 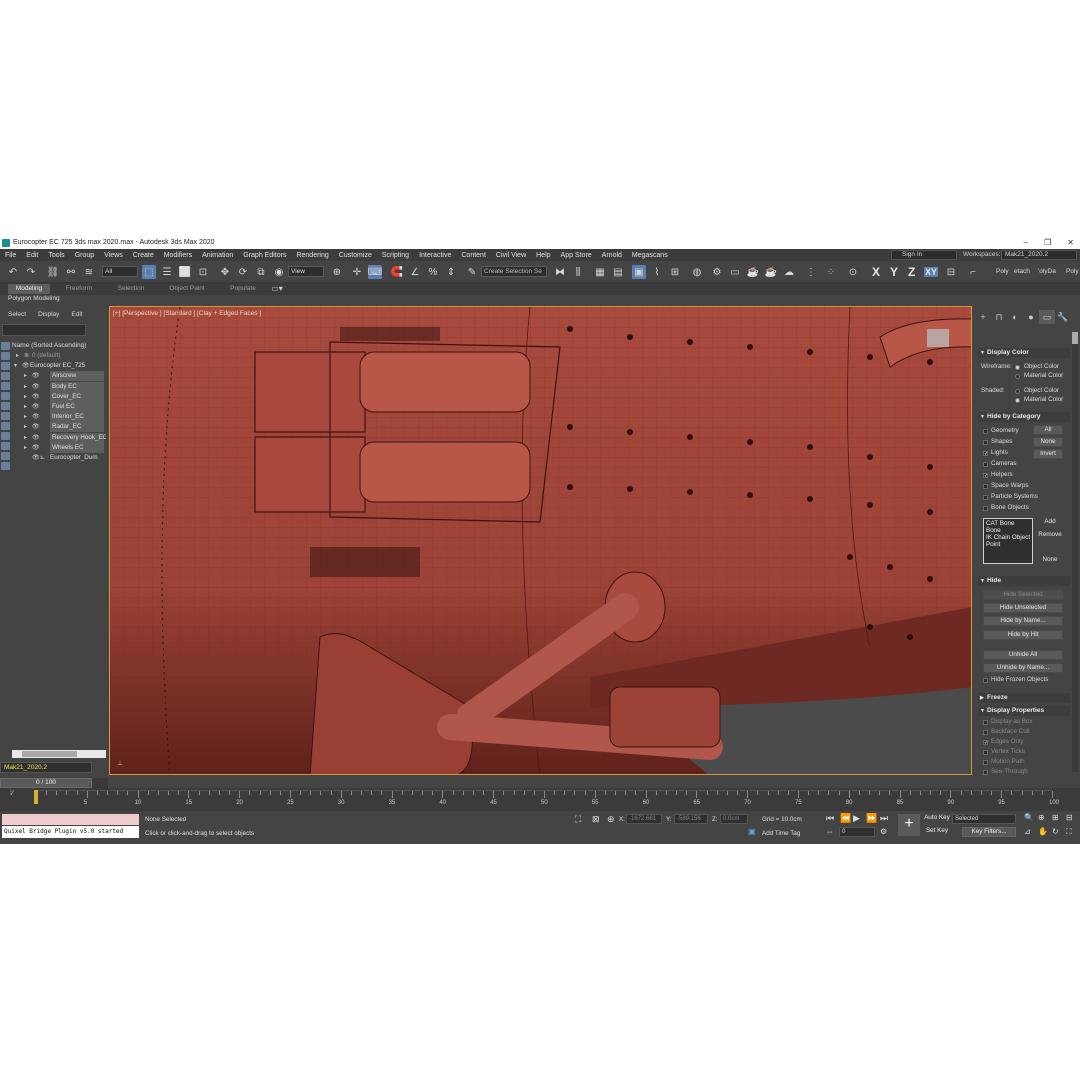 What do you see at coordinates (600, 272) in the screenshot?
I see `toggle-scene-explorer-icon: ▦` at bounding box center [600, 272].